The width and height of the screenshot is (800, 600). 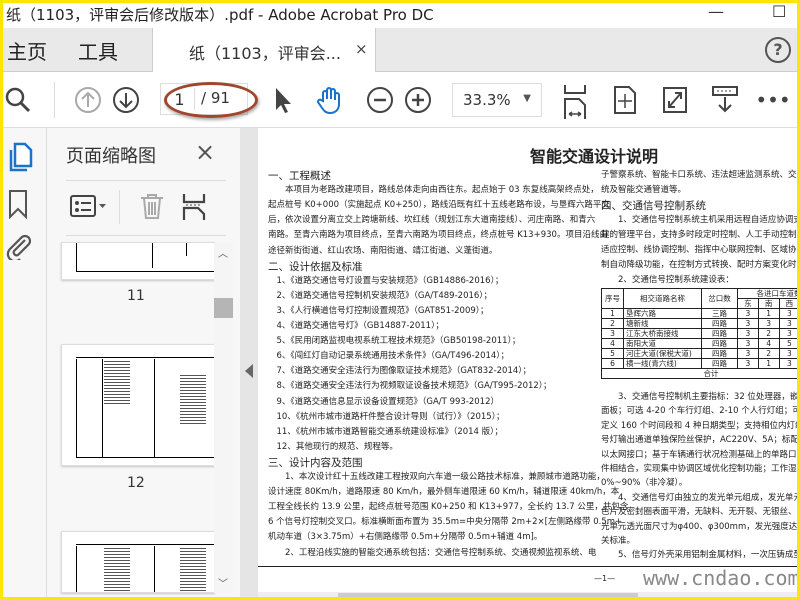 I want to click on close-tab-button: ×, so click(x=361, y=49).